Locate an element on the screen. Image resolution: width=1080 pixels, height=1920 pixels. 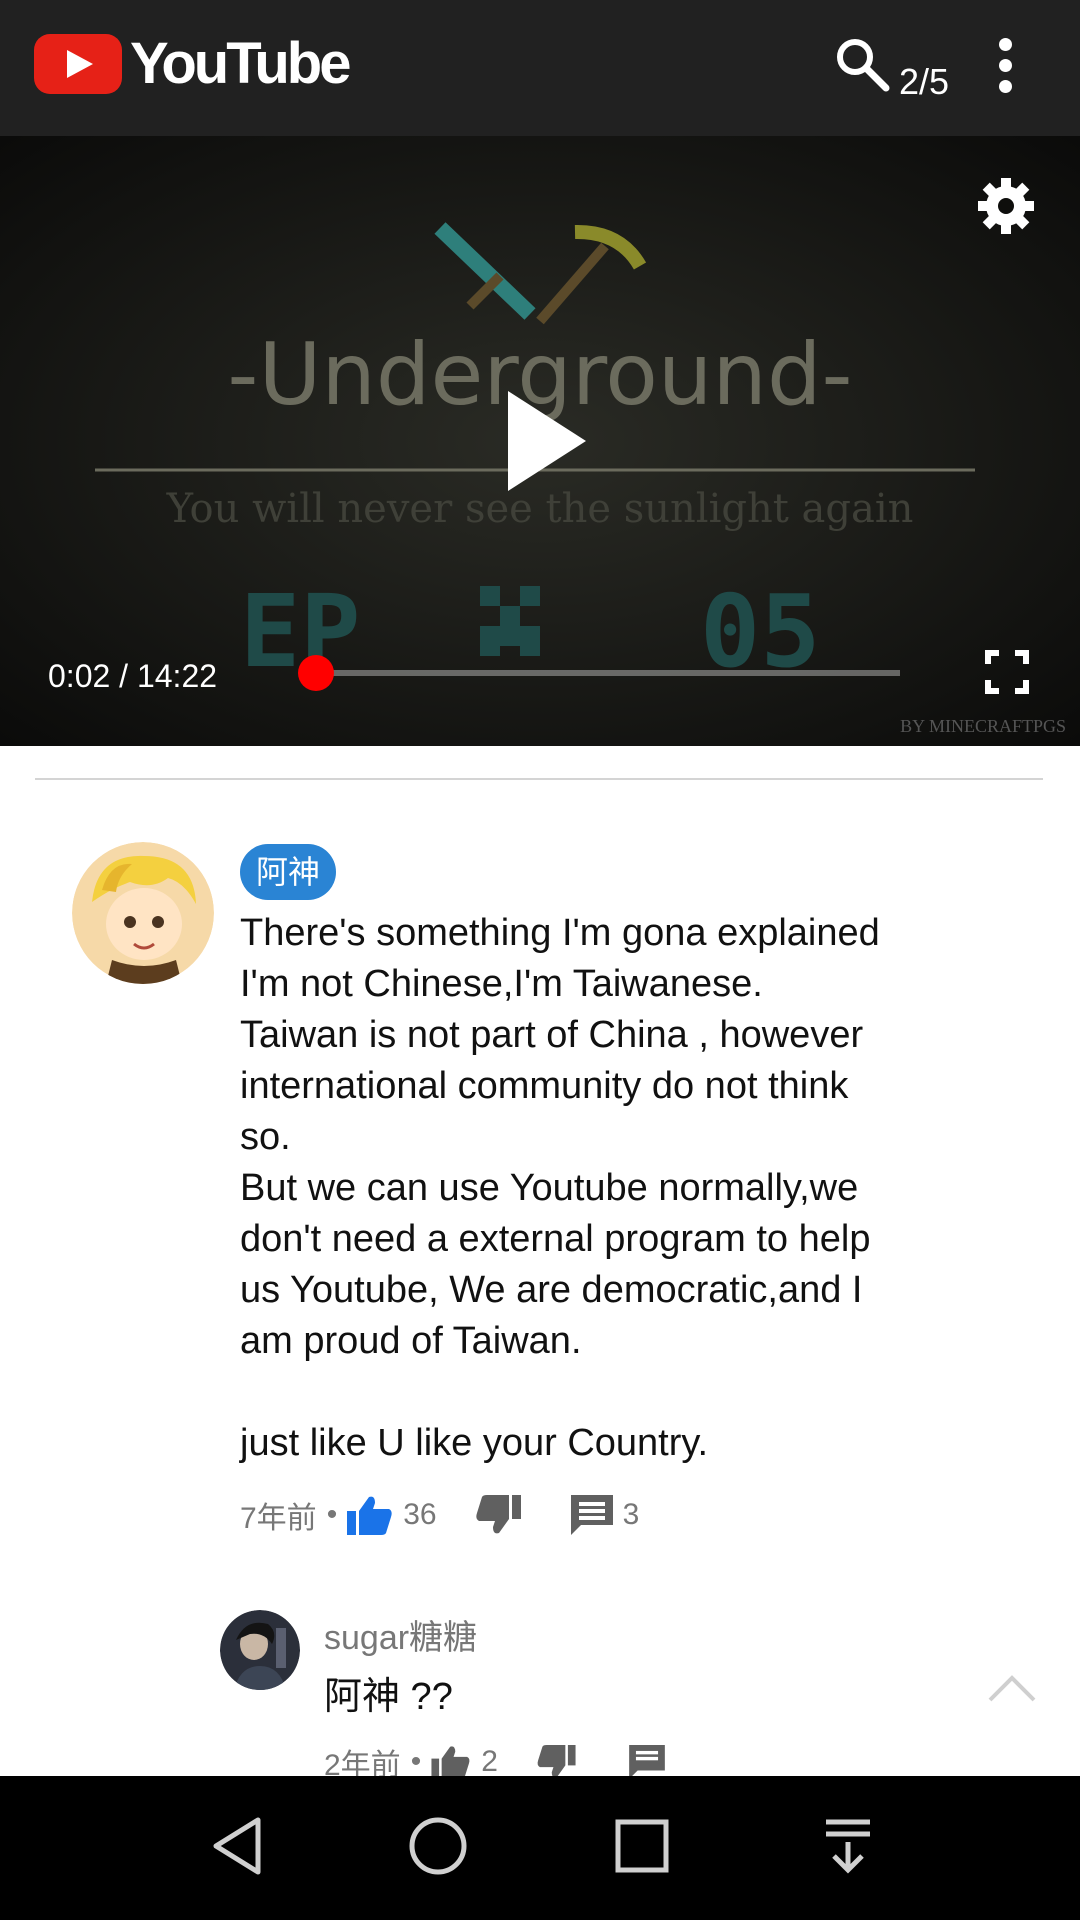
search-icon is located at coordinates (862, 64).